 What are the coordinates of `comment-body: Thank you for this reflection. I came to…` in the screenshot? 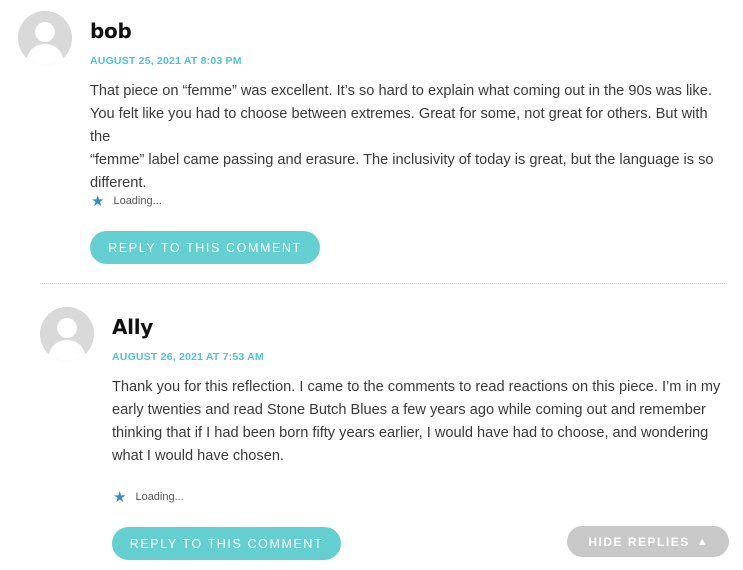 It's located at (422, 422).